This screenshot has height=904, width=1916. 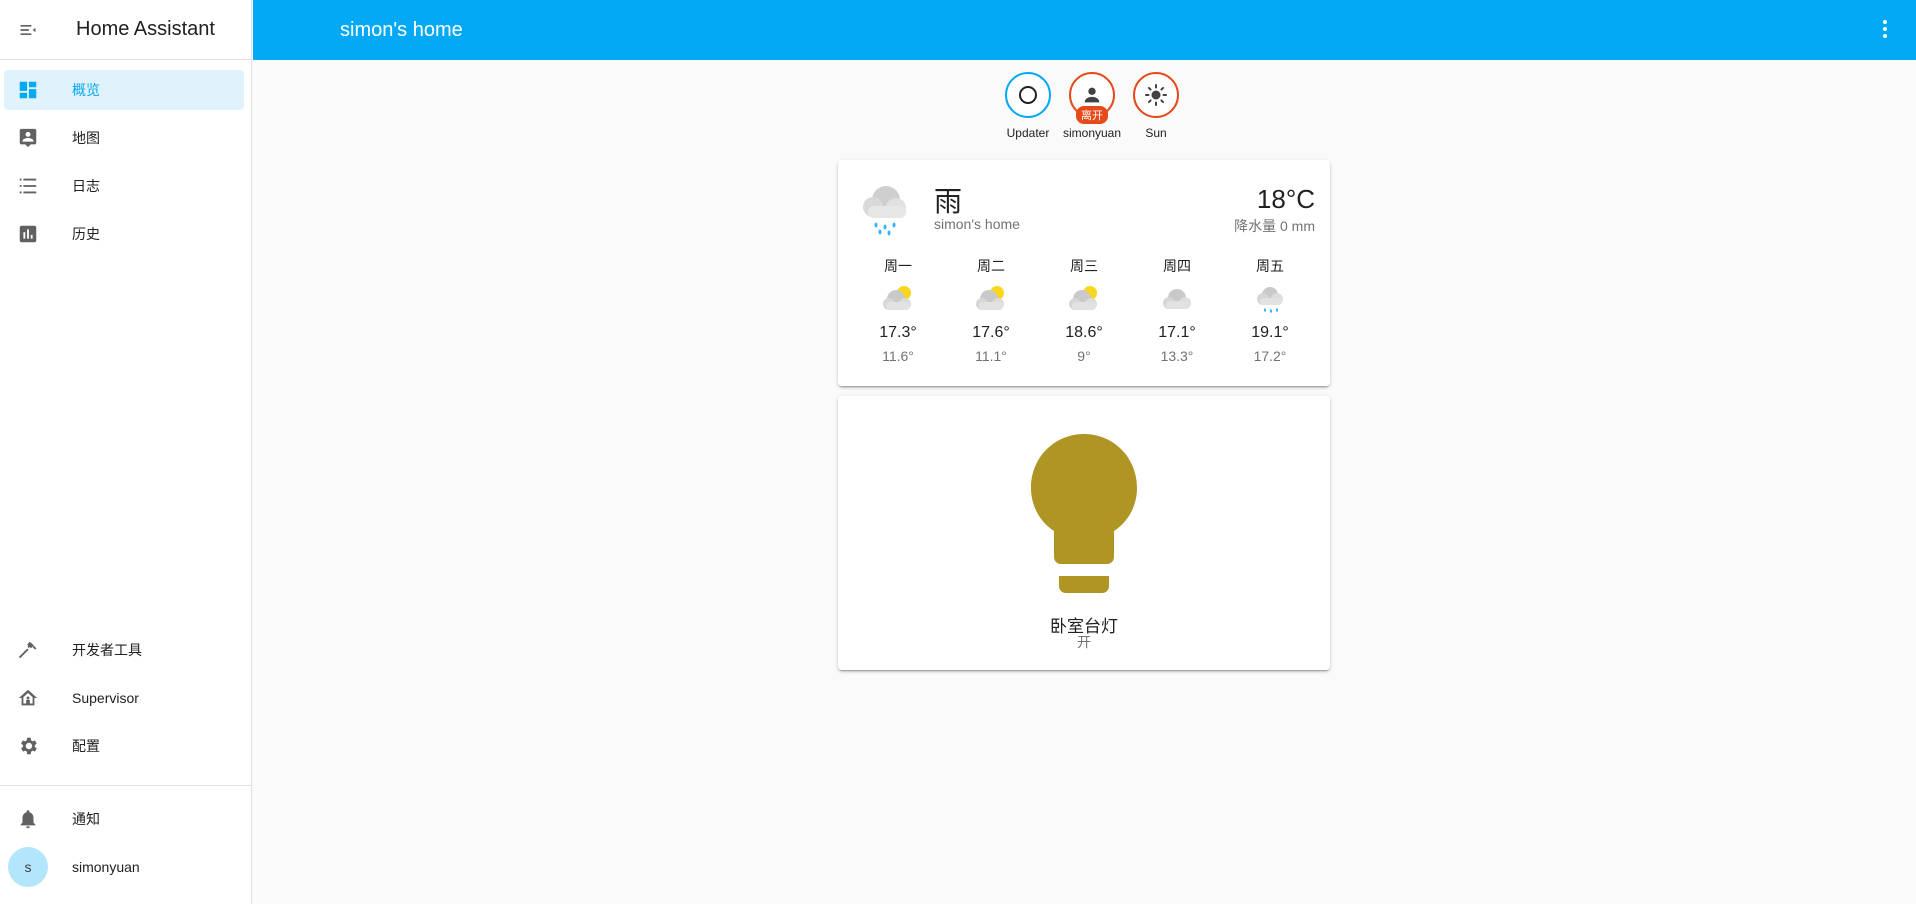 I want to click on badge-row: Updater 离开 simonyuan Sun, so click(x=1092, y=106).